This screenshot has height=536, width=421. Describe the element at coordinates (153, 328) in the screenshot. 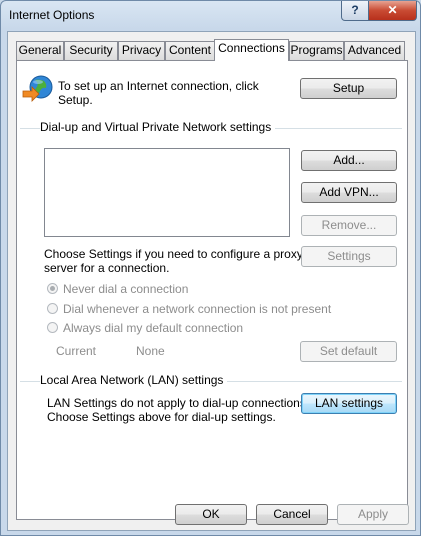

I see `radio-label: Always dial my default connection` at that location.